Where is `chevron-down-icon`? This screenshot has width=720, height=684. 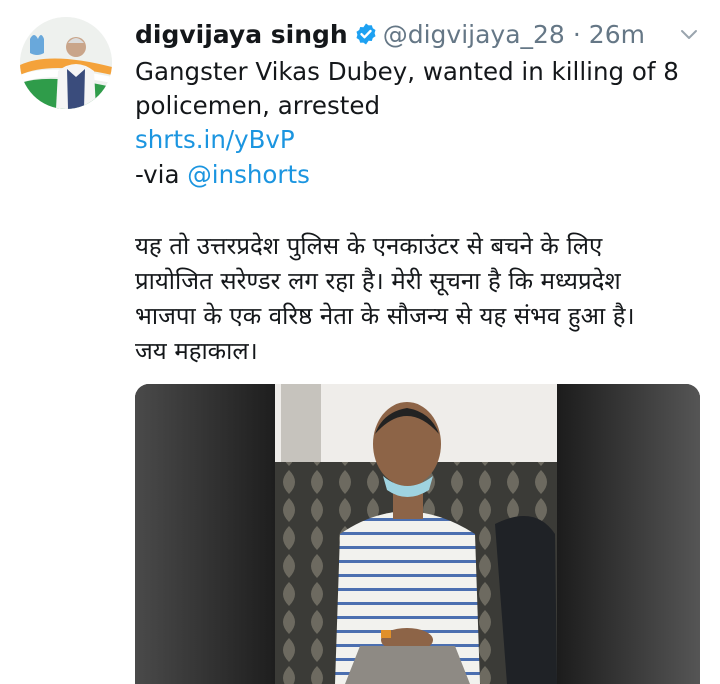
chevron-down-icon is located at coordinates (689, 34).